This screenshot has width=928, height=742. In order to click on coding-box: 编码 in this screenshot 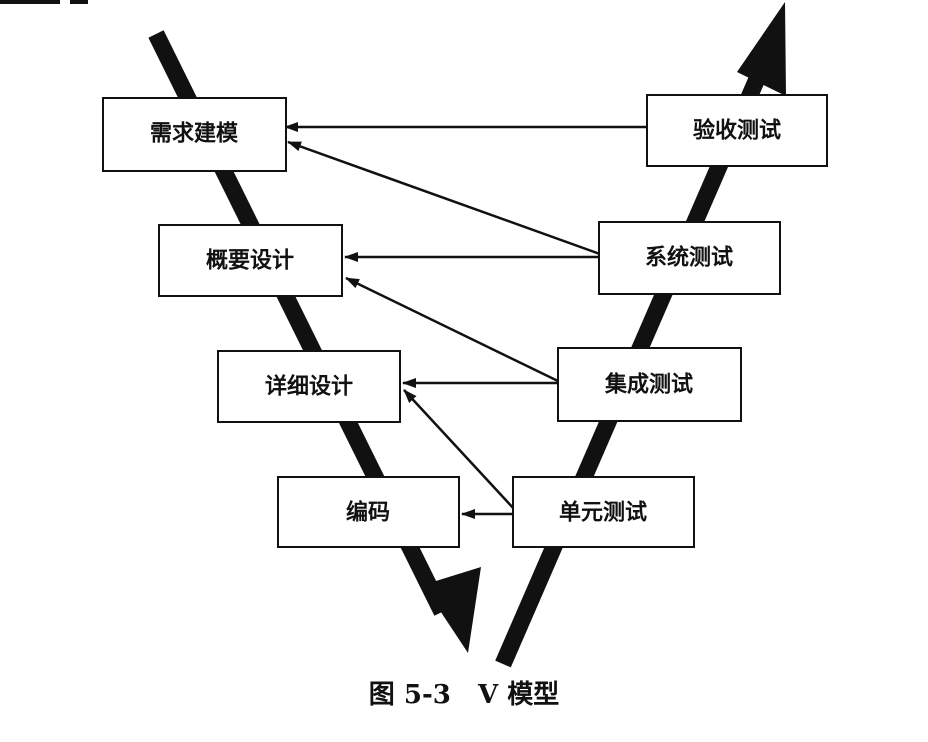, I will do `click(368, 512)`.